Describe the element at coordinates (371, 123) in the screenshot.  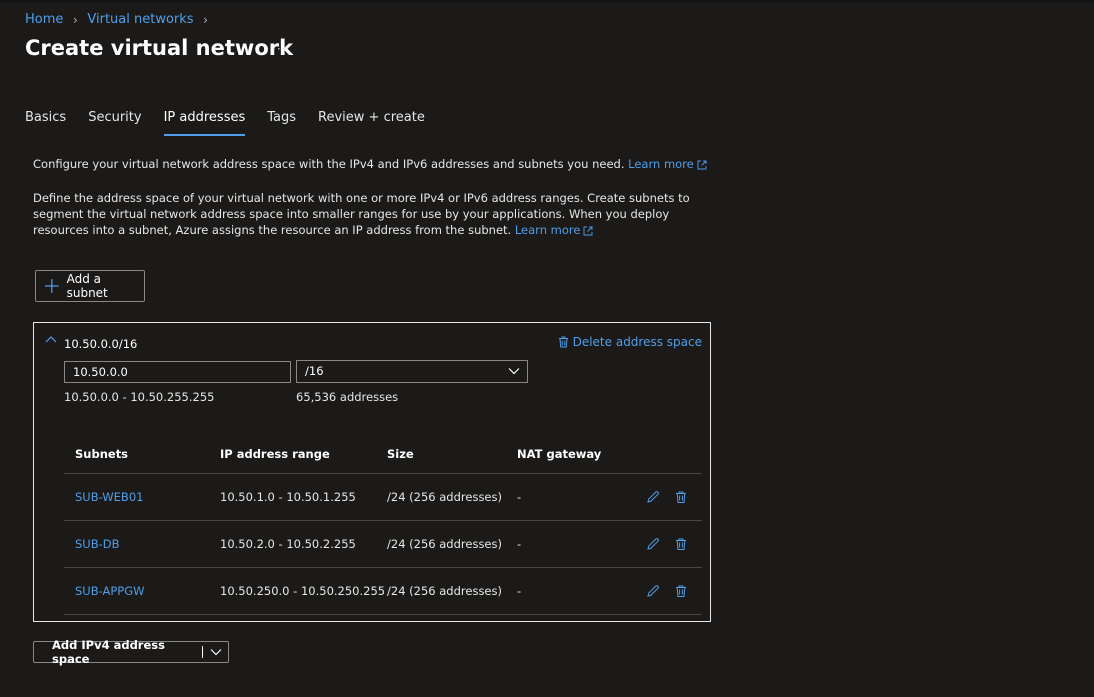
I see `tab-review-create: Review + create` at that location.